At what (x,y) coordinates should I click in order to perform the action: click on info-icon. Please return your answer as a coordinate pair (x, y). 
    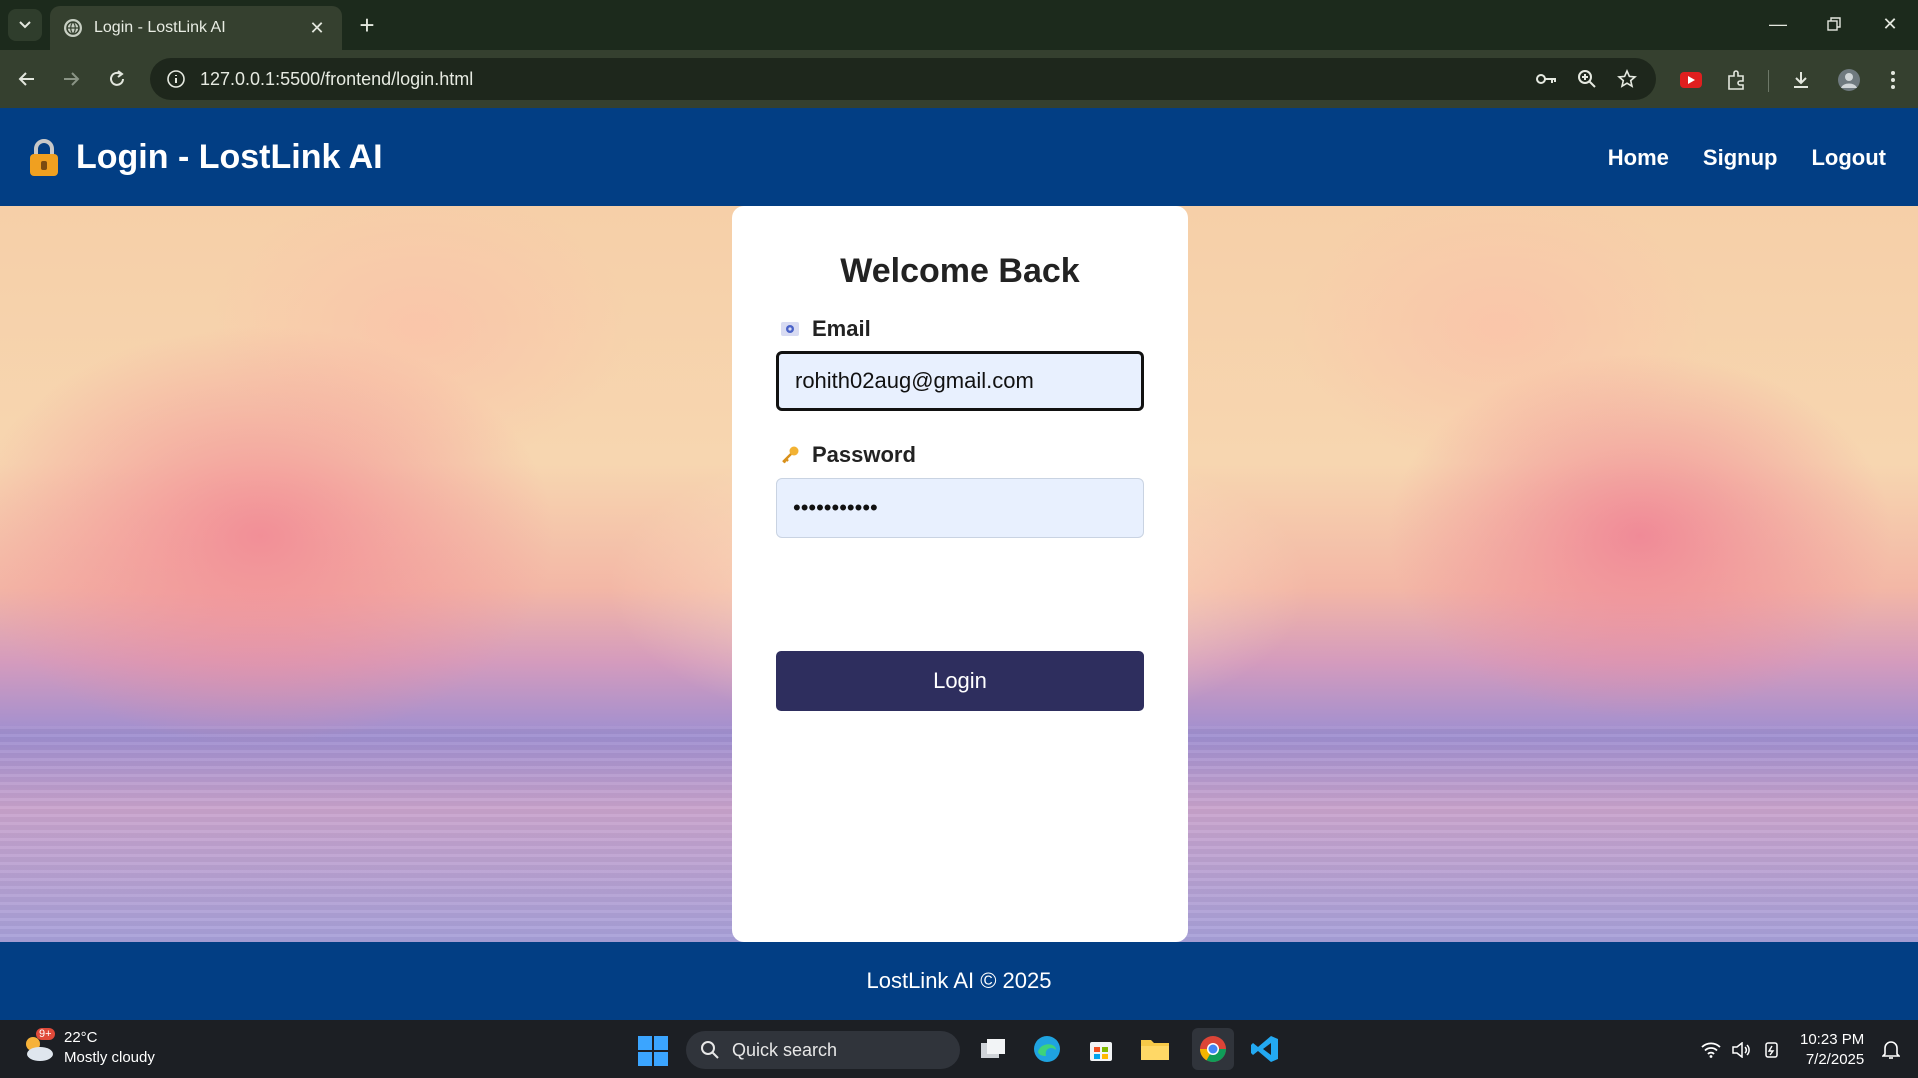
    Looking at the image, I should click on (176, 79).